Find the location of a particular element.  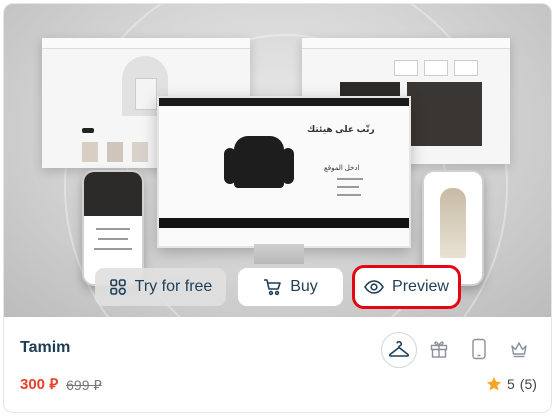

hanger-icon is located at coordinates (399, 349).